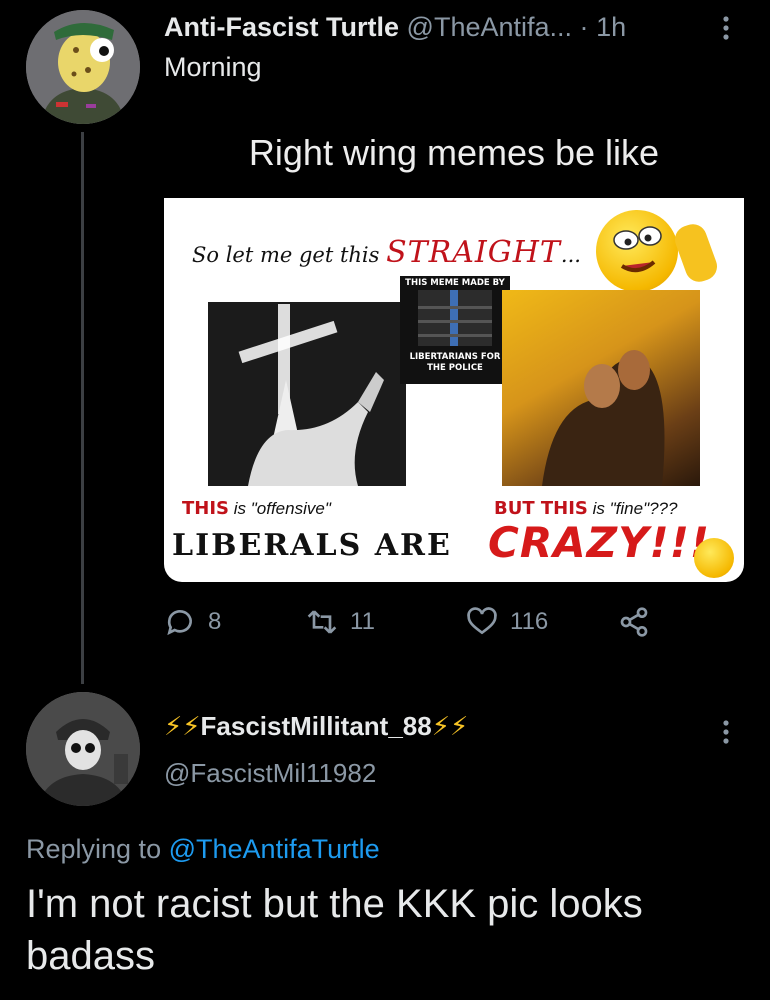  Describe the element at coordinates (637, 251) in the screenshot. I see `confused-emoji-icon` at that location.